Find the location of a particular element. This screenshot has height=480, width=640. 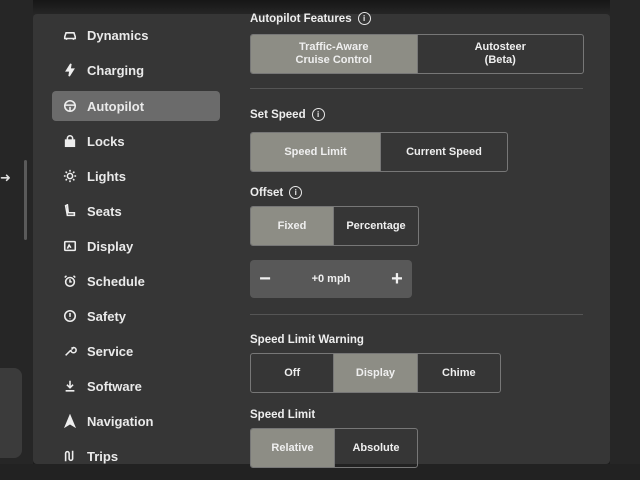

sidebar-item-dynamics: Dynamics is located at coordinates (136, 35).